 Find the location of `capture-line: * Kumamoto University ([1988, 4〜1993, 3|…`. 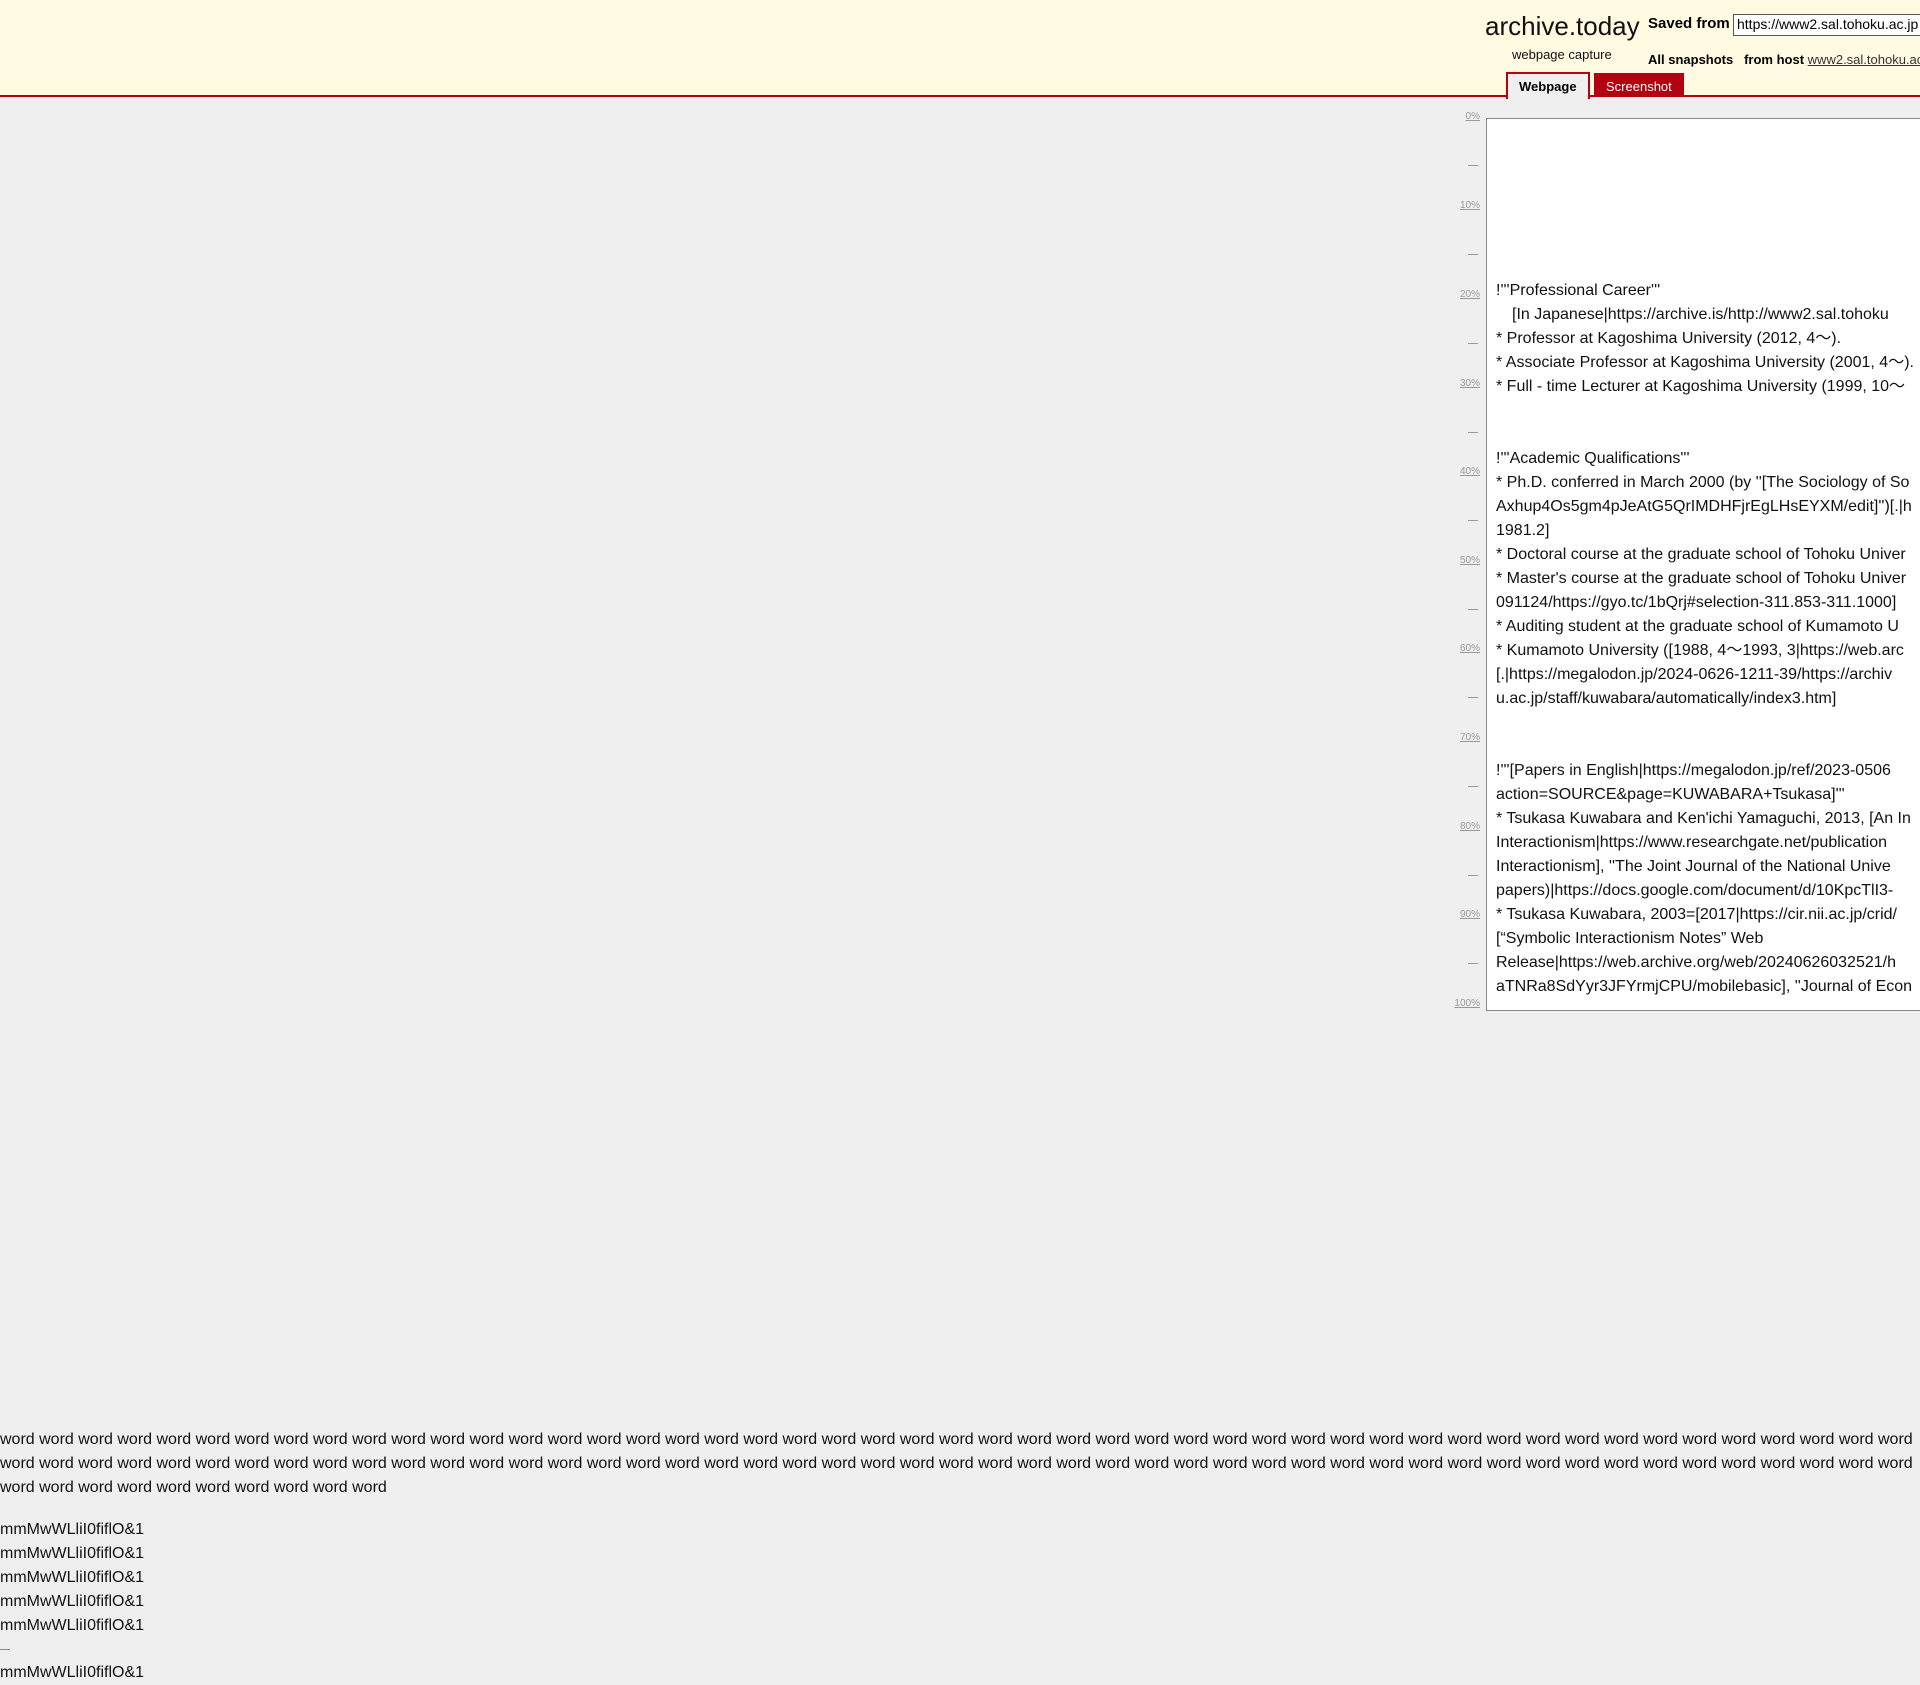

capture-line: * Kumamoto University ([1988, 4〜1993, 3|… is located at coordinates (1700, 650).